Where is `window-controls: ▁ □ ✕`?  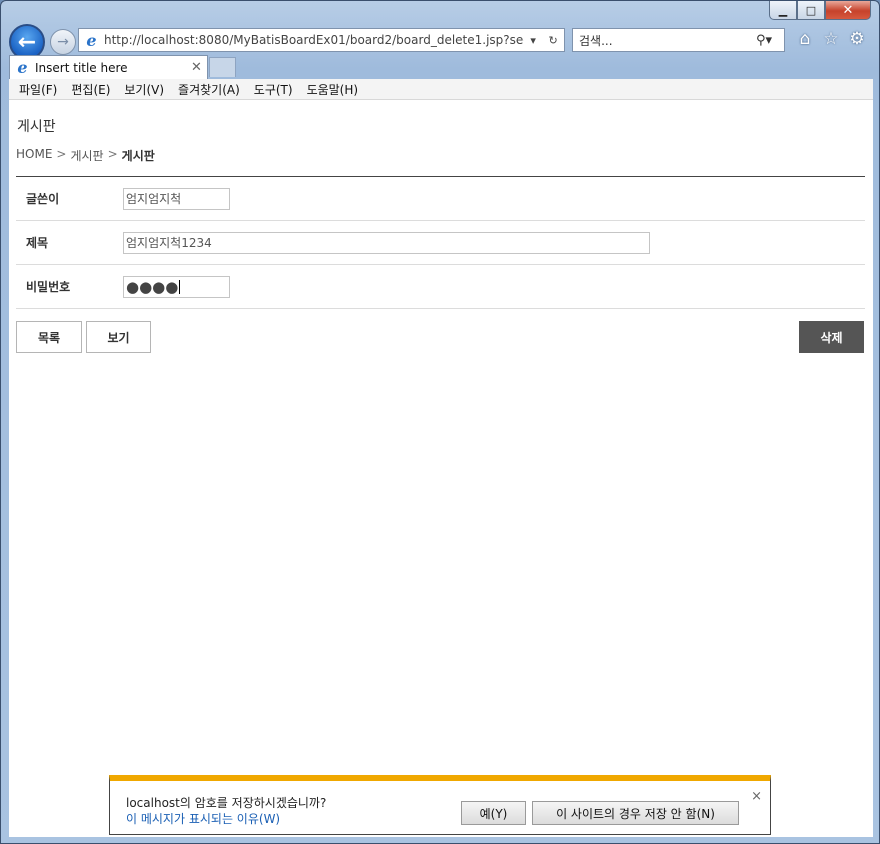
window-controls: ▁ □ ✕ is located at coordinates (820, 10).